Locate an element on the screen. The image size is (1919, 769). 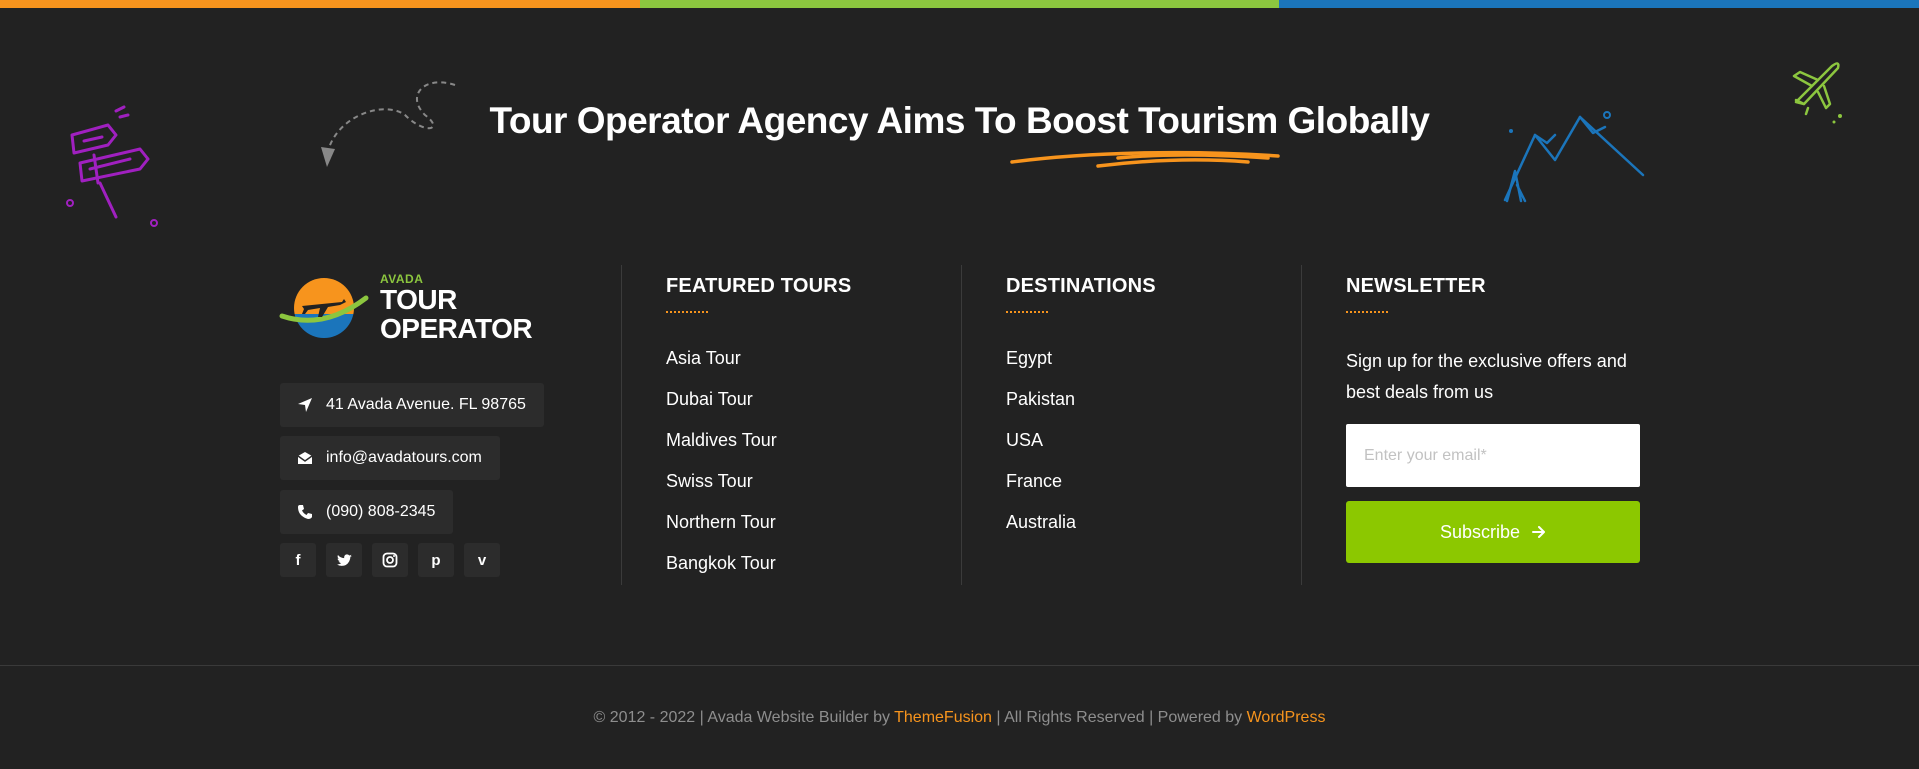
copyright-middle: | All Rights Reserved | Powered by is located at coordinates (1119, 717).